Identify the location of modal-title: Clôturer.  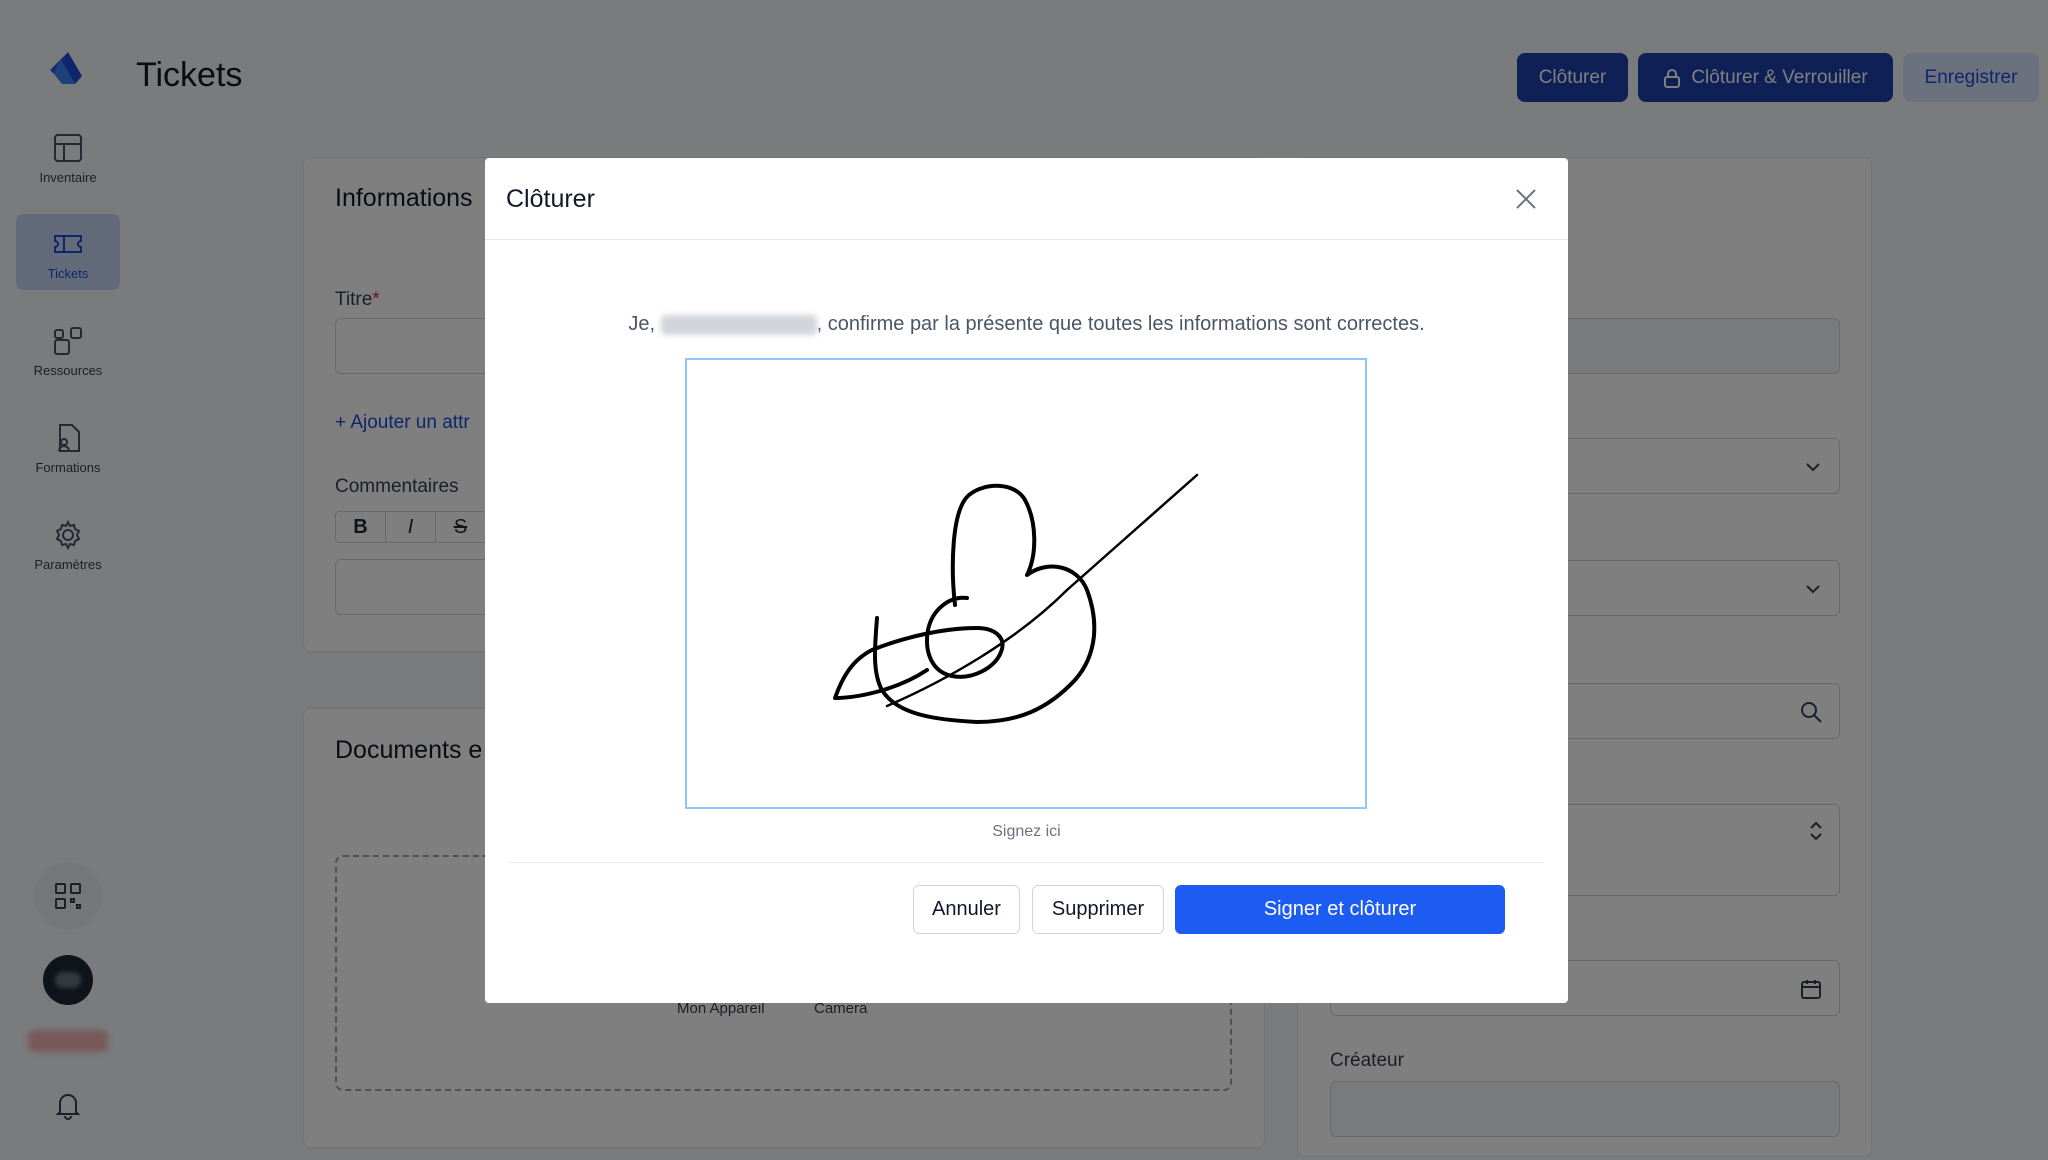
(550, 199).